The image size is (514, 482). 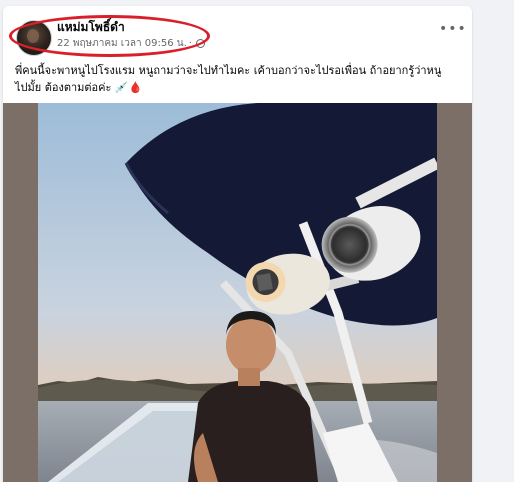 What do you see at coordinates (122, 43) in the screenshot?
I see `post-timestamp: 22 พฤษภาคม เวลา 09:56 น.` at bounding box center [122, 43].